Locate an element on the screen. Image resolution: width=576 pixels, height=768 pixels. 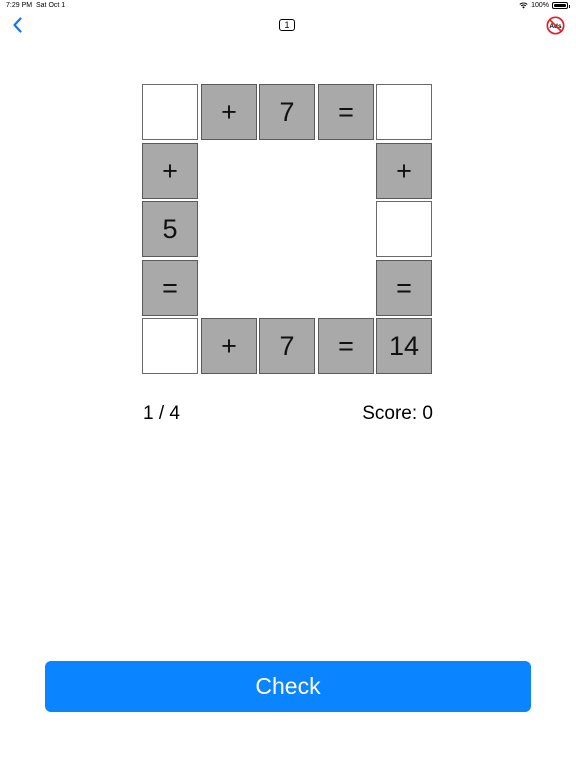
check-button-label: Check is located at coordinates (288, 686).